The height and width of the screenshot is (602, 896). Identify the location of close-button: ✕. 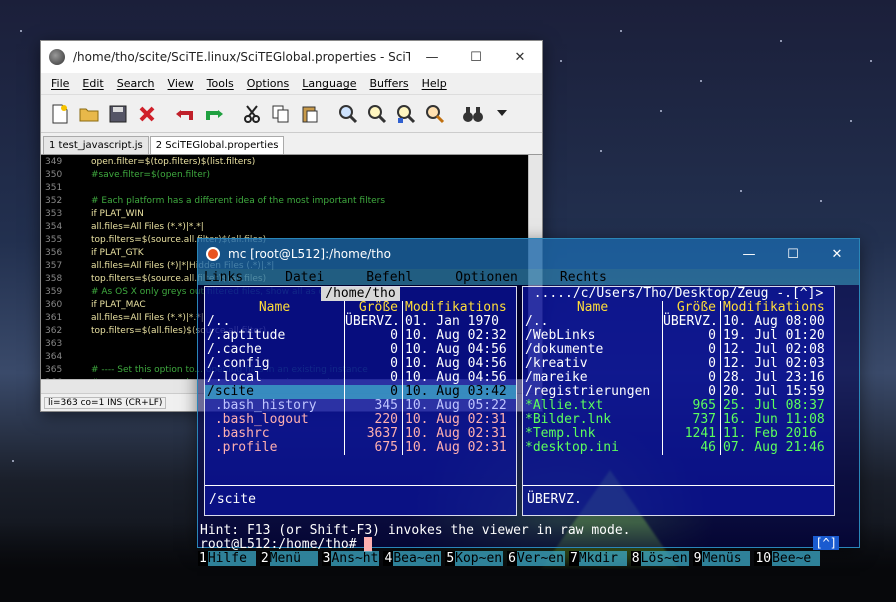
(520, 57).